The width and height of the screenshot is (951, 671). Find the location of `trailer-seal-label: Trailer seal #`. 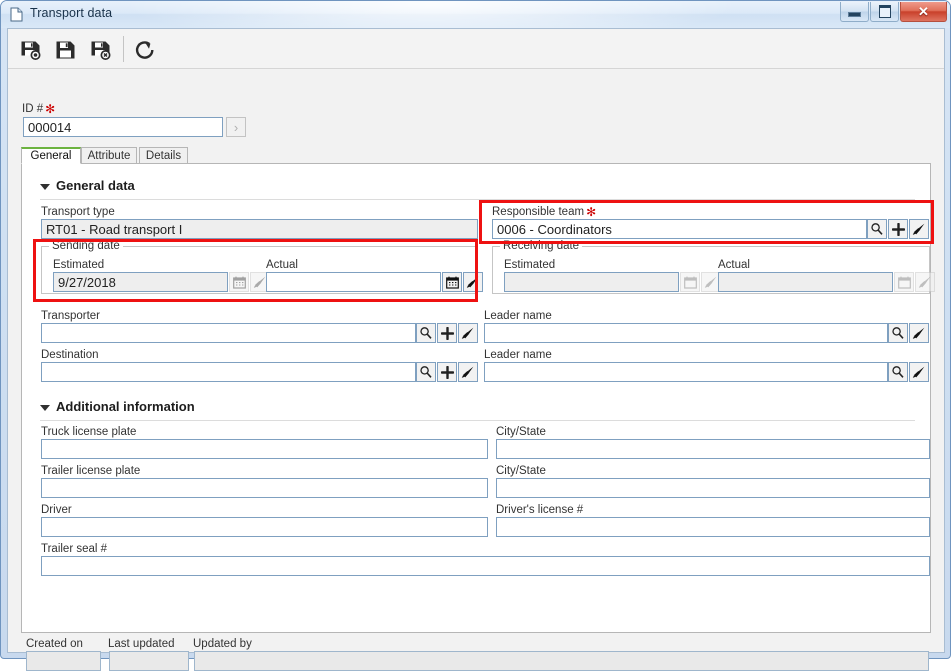

trailer-seal-label: Trailer seal # is located at coordinates (74, 549).